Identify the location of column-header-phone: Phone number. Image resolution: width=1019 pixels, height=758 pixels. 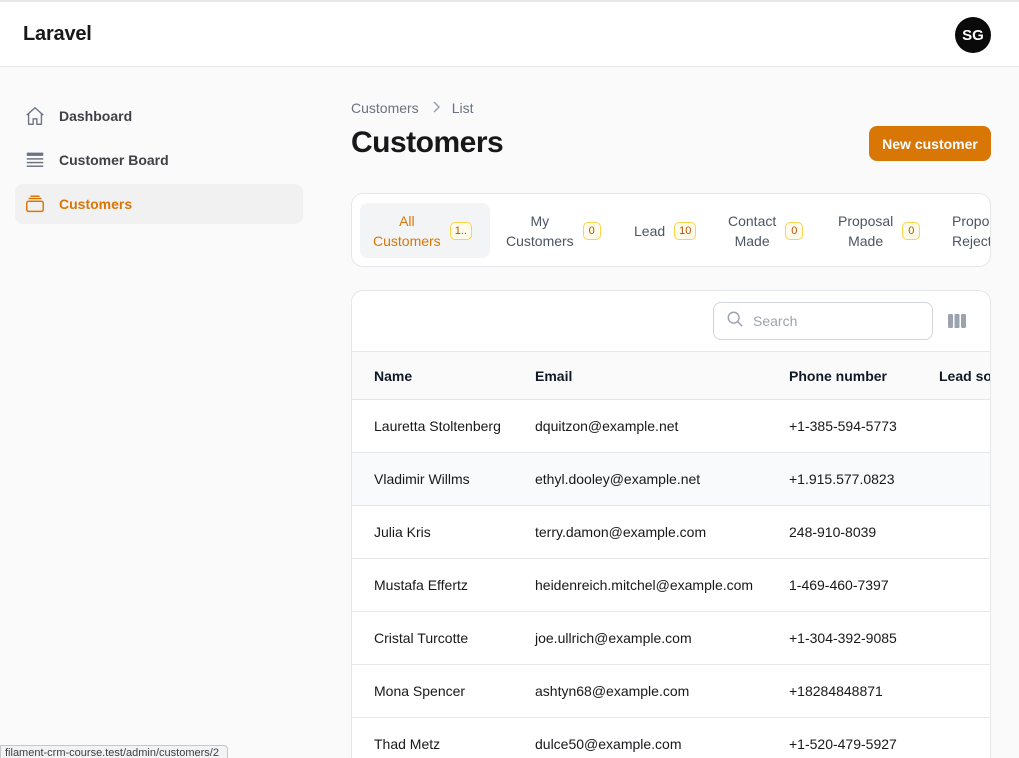
(838, 376).